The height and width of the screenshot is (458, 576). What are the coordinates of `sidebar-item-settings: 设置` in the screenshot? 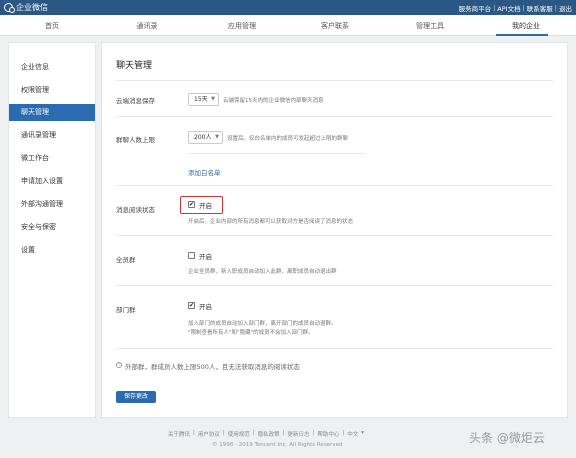 It's located at (52, 250).